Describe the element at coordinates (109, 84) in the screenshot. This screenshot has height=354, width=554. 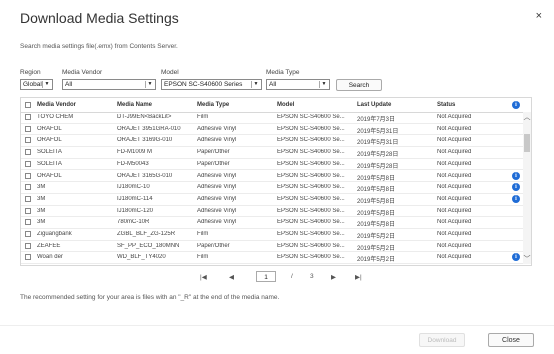
I see `media-vendor-select: All ▼` at that location.